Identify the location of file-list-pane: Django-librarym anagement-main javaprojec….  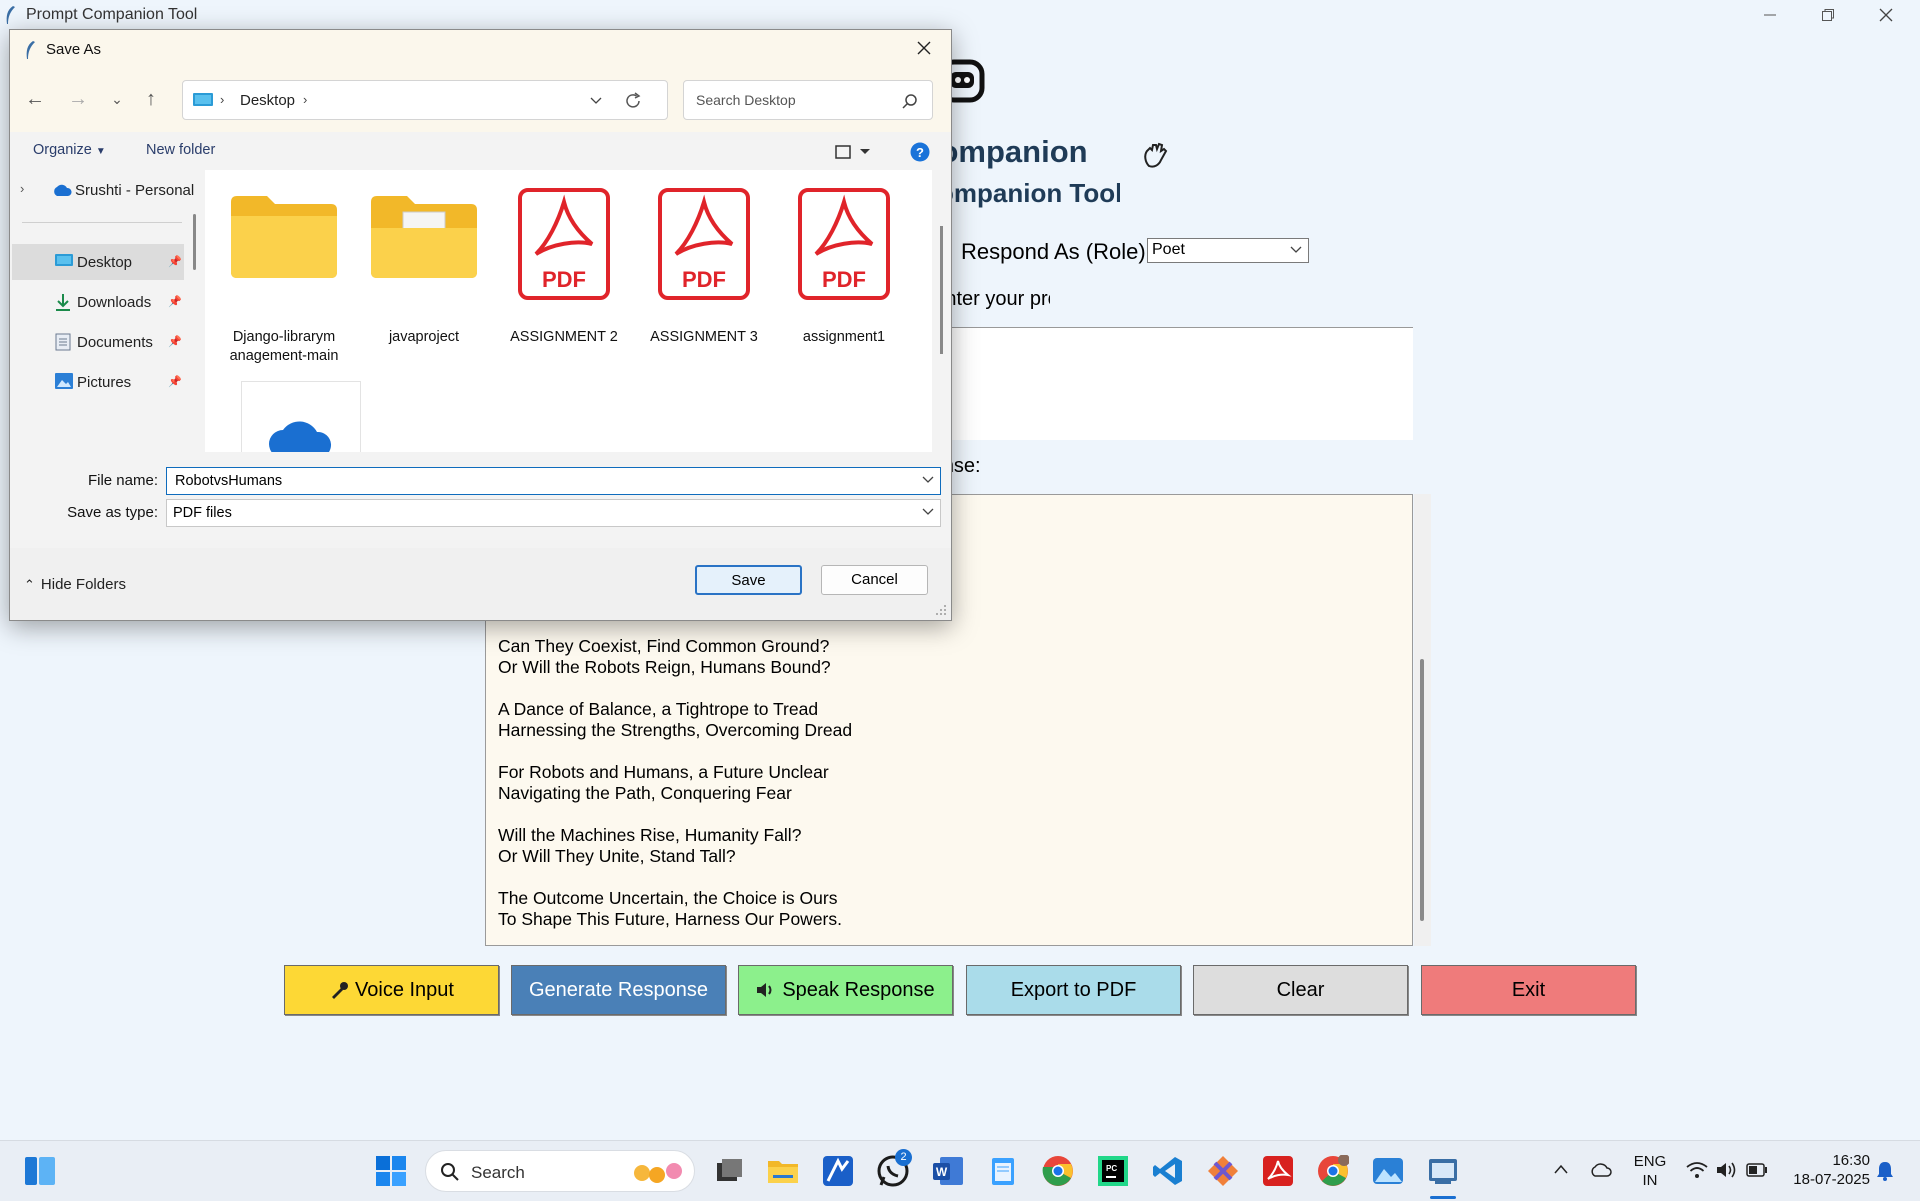
(568, 311).